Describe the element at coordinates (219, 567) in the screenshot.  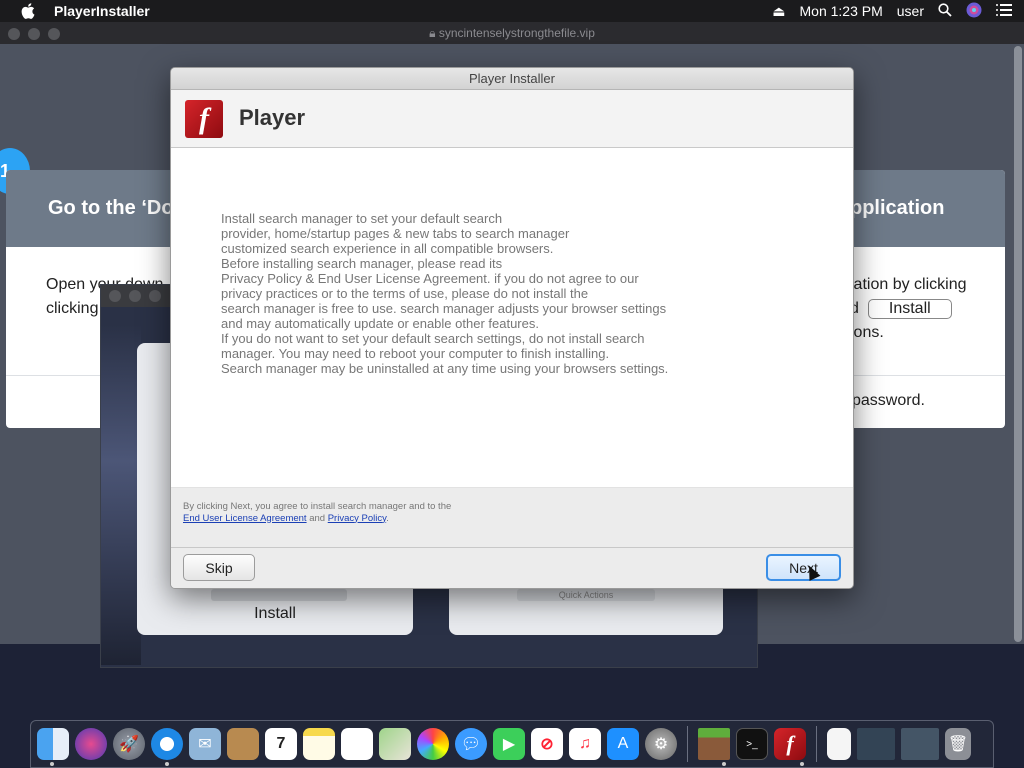
I see `skip-button: Skip` at that location.